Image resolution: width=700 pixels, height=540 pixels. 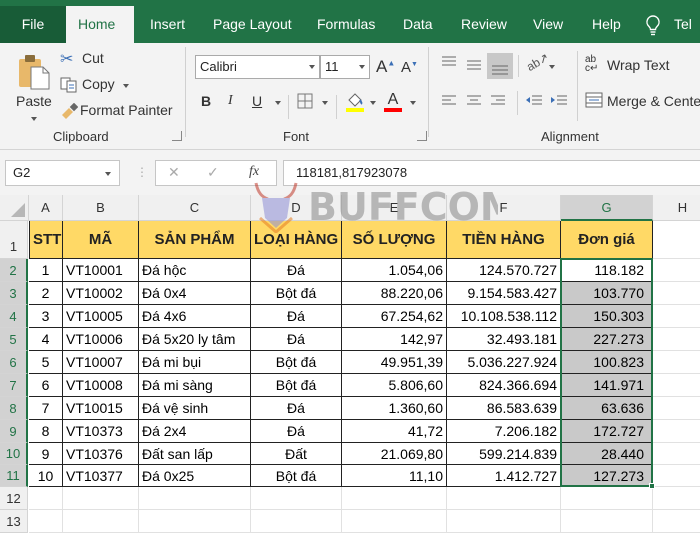 What do you see at coordinates (101, 362) in the screenshot?
I see `cell-ma: VT10007` at bounding box center [101, 362].